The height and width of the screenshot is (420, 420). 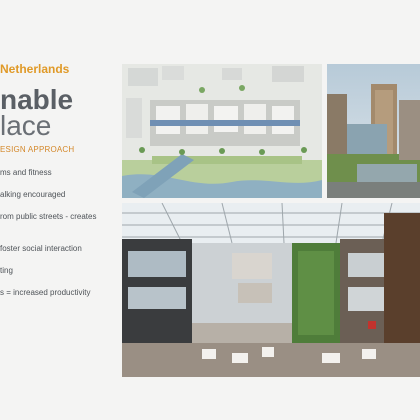 I want to click on bullet-item: s = increased productivity, so click(x=45, y=292).